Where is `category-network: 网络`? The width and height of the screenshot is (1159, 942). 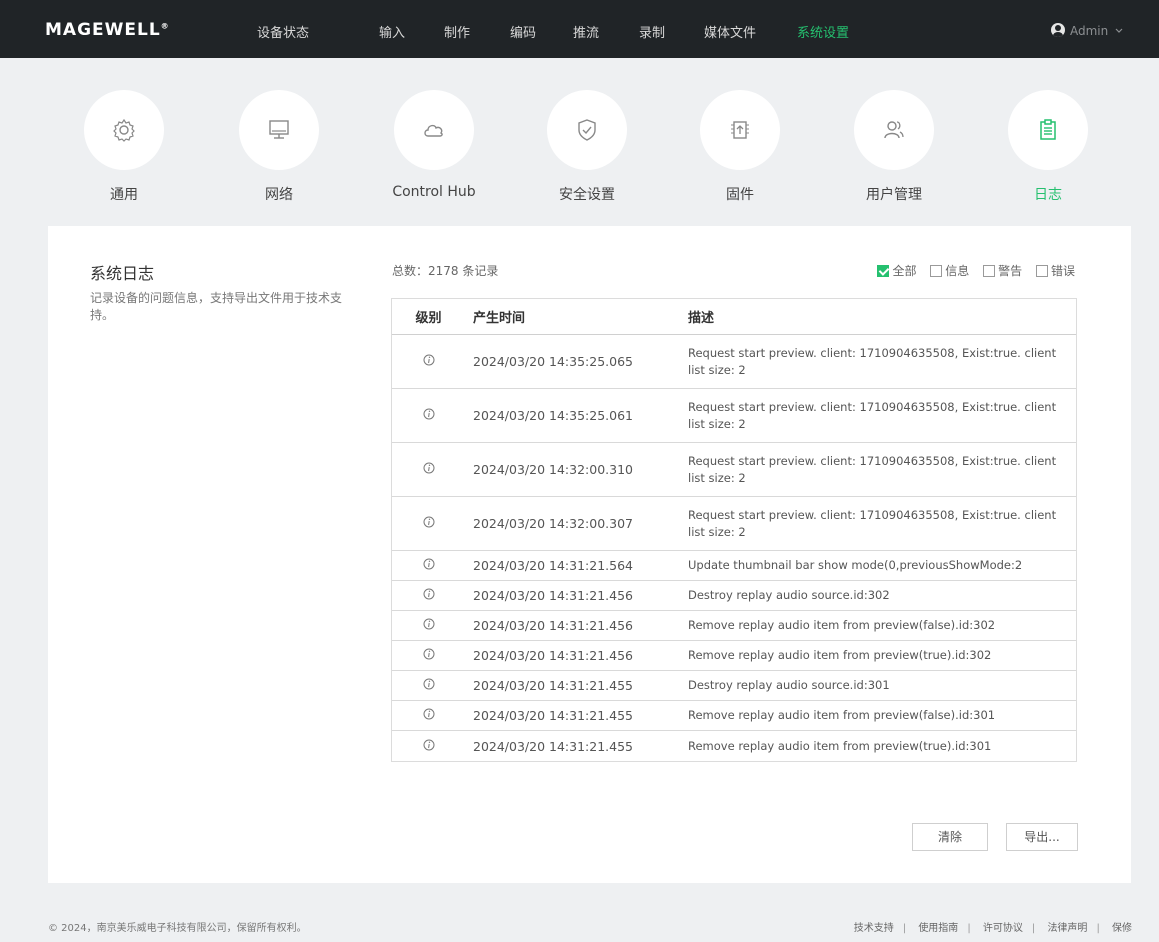
category-network: 网络 is located at coordinates (279, 147).